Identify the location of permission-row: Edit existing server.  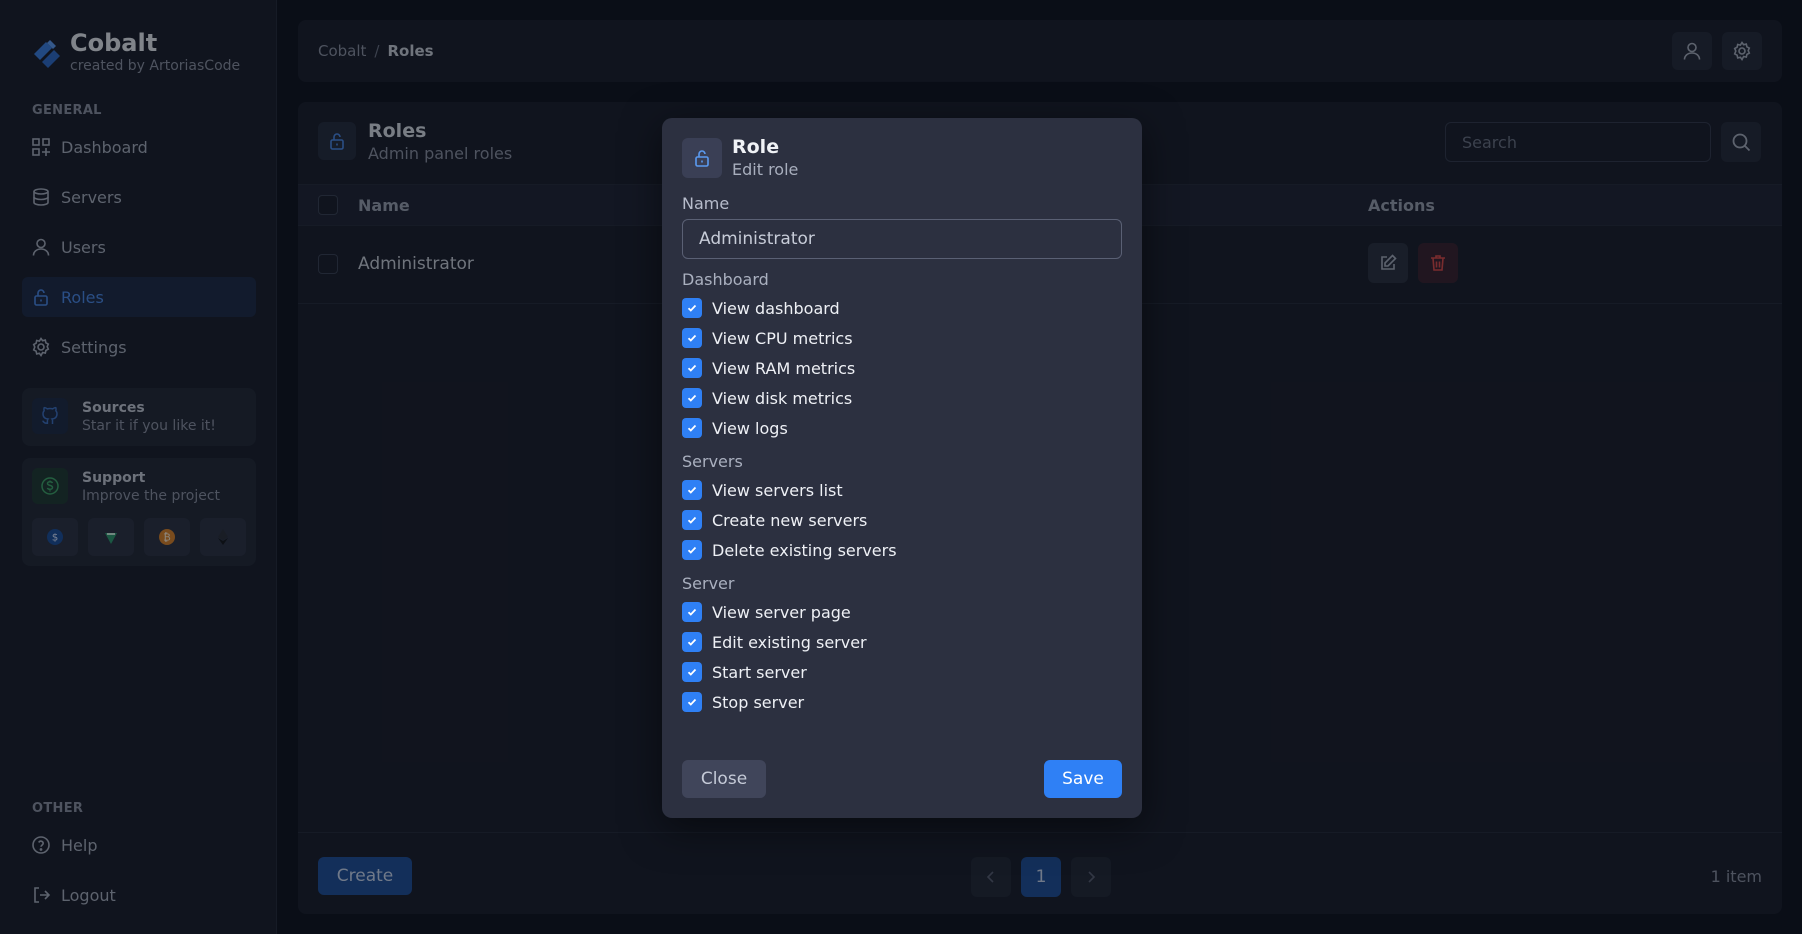
(902, 642).